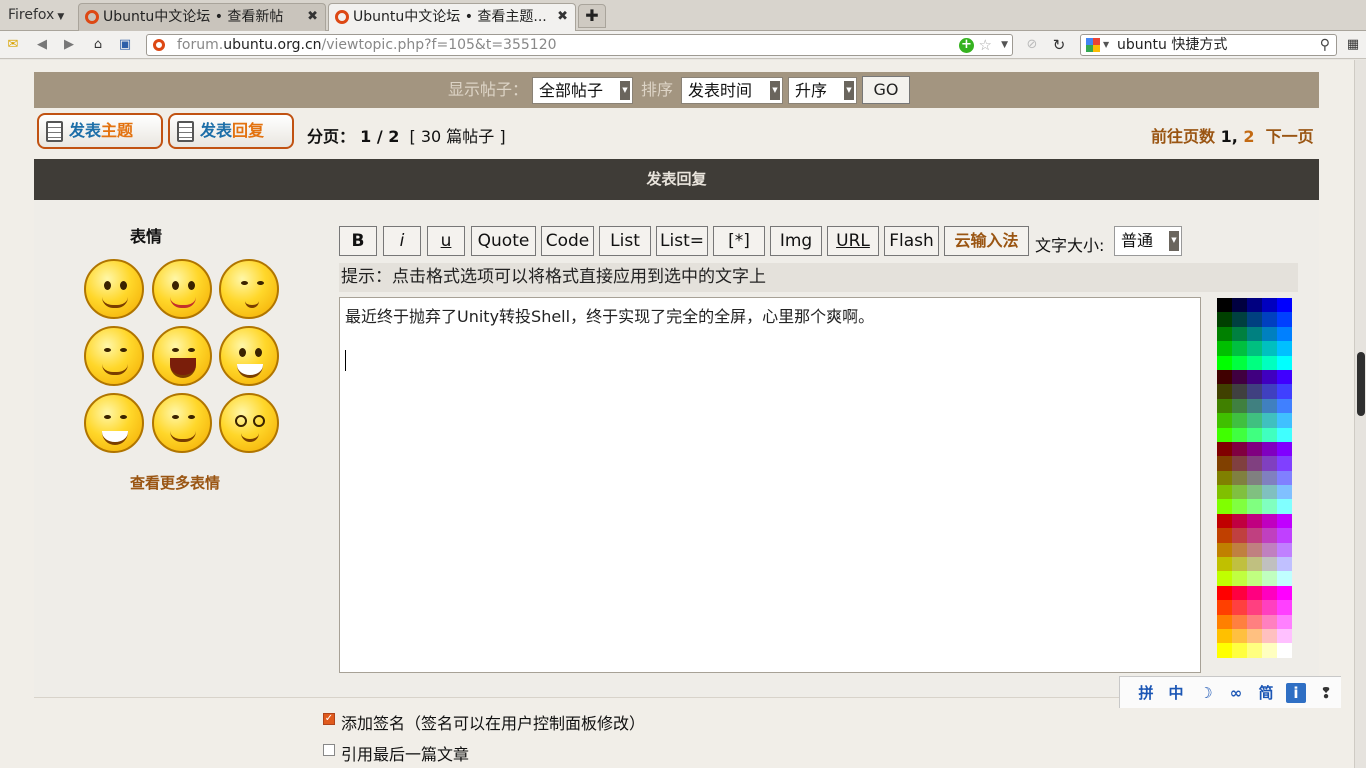 This screenshot has height=768, width=1366. I want to click on forward-icon: ▶, so click(69, 45).